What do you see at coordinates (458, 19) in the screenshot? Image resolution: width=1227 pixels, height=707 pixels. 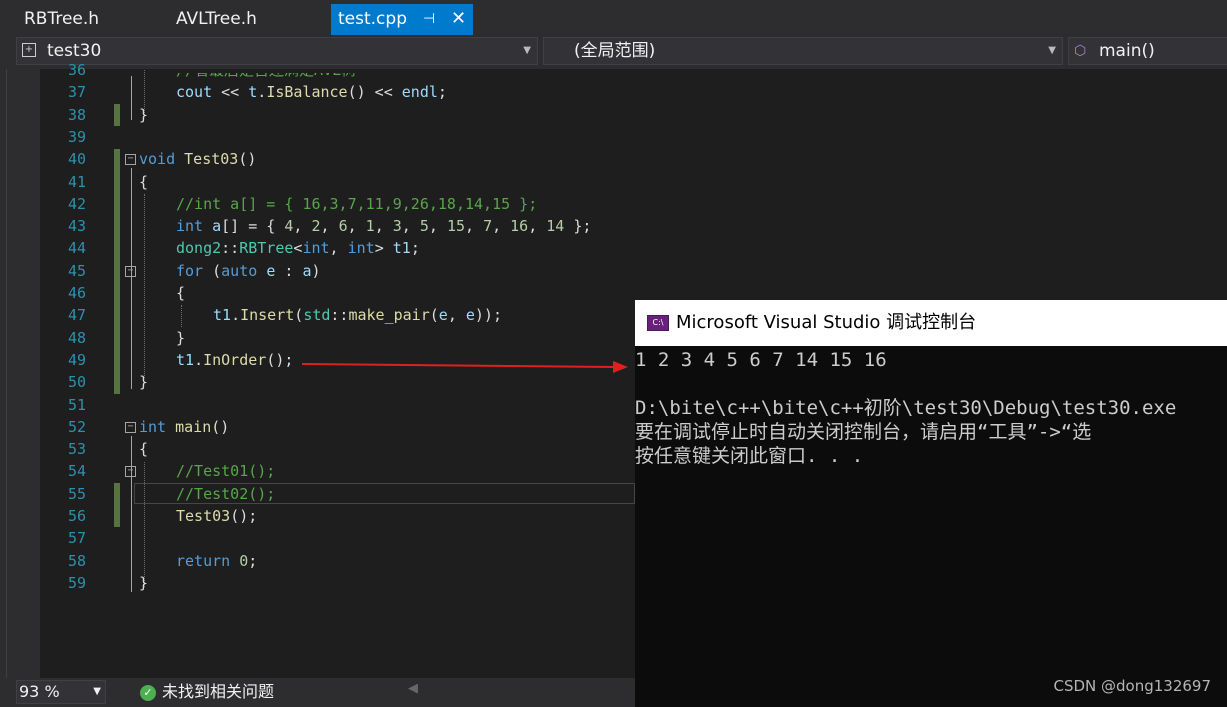 I see `close-icon: ✕` at bounding box center [458, 19].